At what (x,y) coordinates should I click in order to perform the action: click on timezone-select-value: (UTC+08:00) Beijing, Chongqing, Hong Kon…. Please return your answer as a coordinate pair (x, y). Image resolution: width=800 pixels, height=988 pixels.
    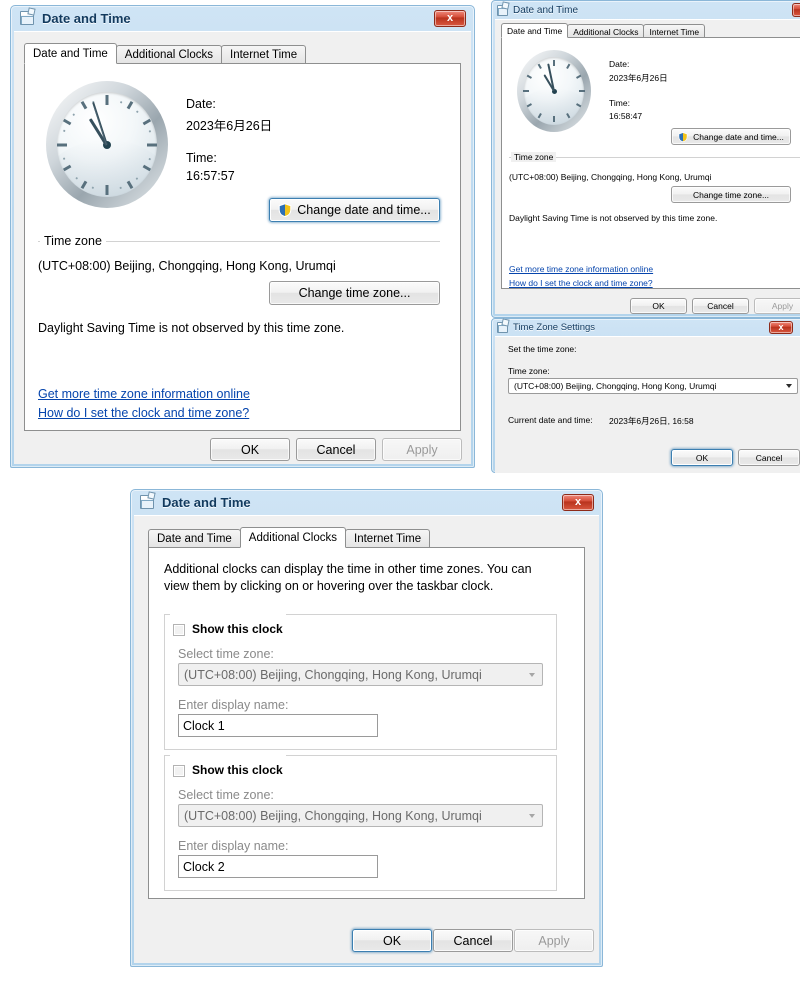
    Looking at the image, I should click on (615, 386).